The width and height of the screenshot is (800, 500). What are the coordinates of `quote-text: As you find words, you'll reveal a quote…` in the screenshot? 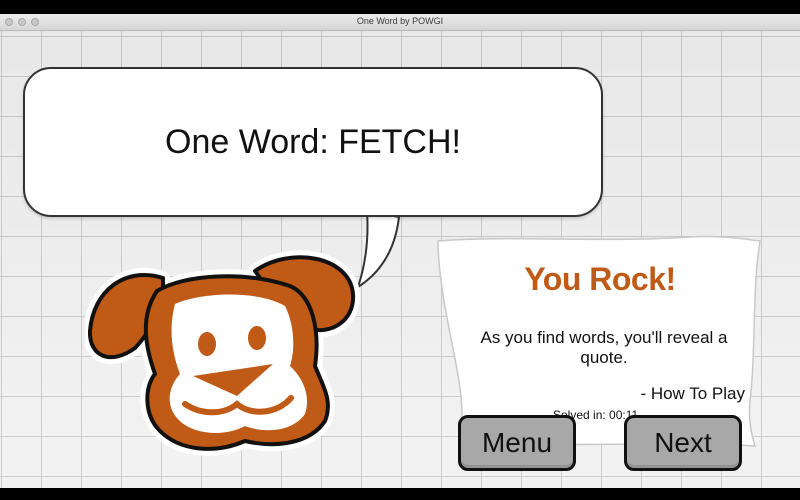 It's located at (604, 347).